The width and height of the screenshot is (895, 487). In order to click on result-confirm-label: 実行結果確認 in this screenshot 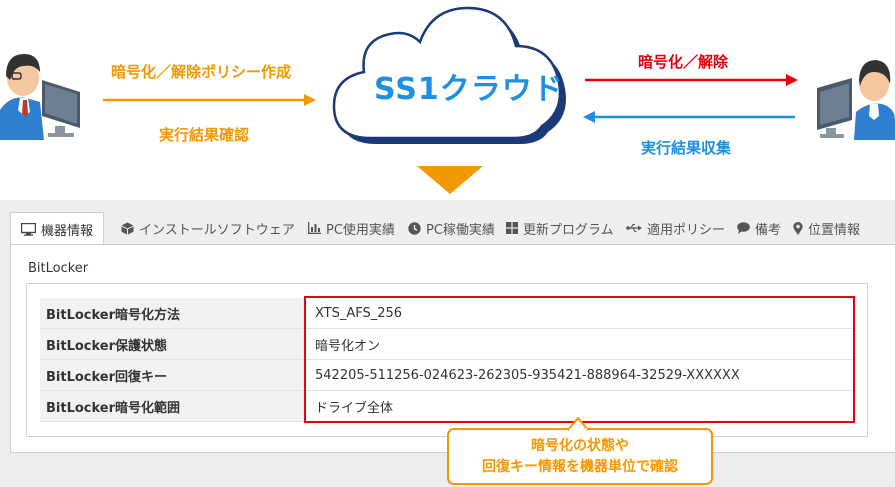, I will do `click(204, 135)`.